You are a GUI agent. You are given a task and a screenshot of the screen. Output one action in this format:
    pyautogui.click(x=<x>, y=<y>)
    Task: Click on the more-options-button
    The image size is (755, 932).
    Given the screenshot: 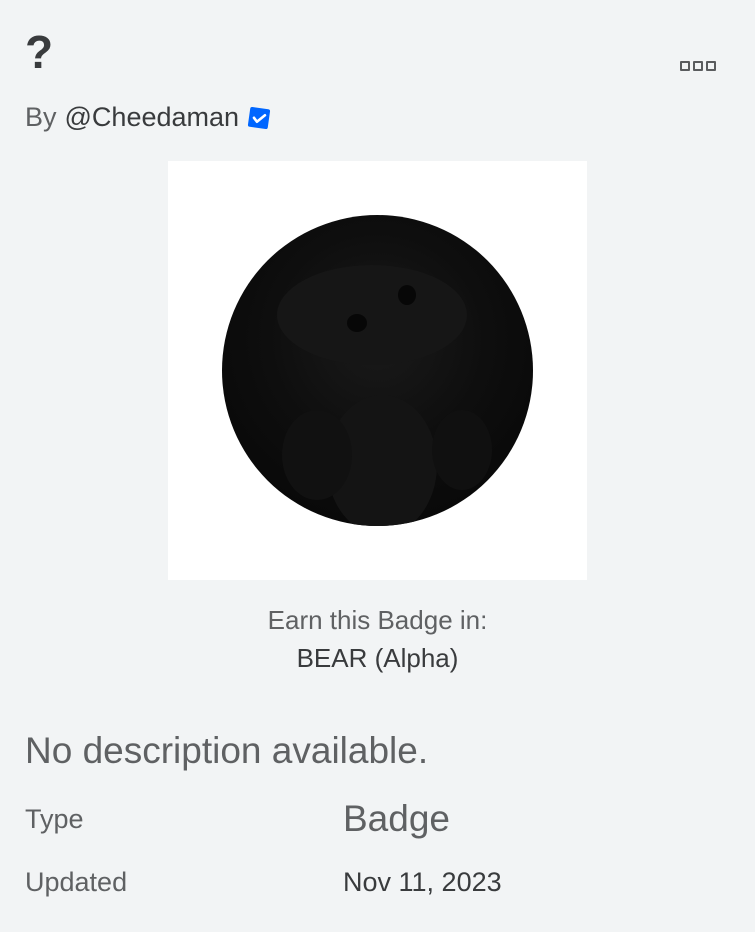 What is the action you would take?
    pyautogui.click(x=698, y=66)
    